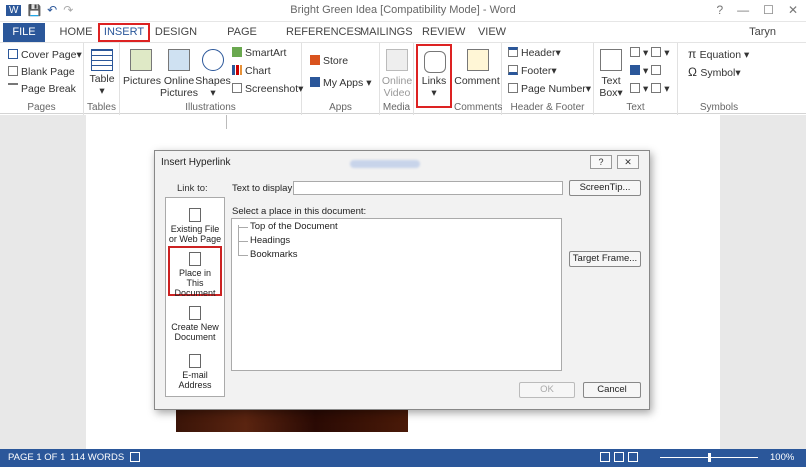 Image resolution: width=806 pixels, height=467 pixels. What do you see at coordinates (135, 457) in the screenshot?
I see `proofing-icon` at bounding box center [135, 457].